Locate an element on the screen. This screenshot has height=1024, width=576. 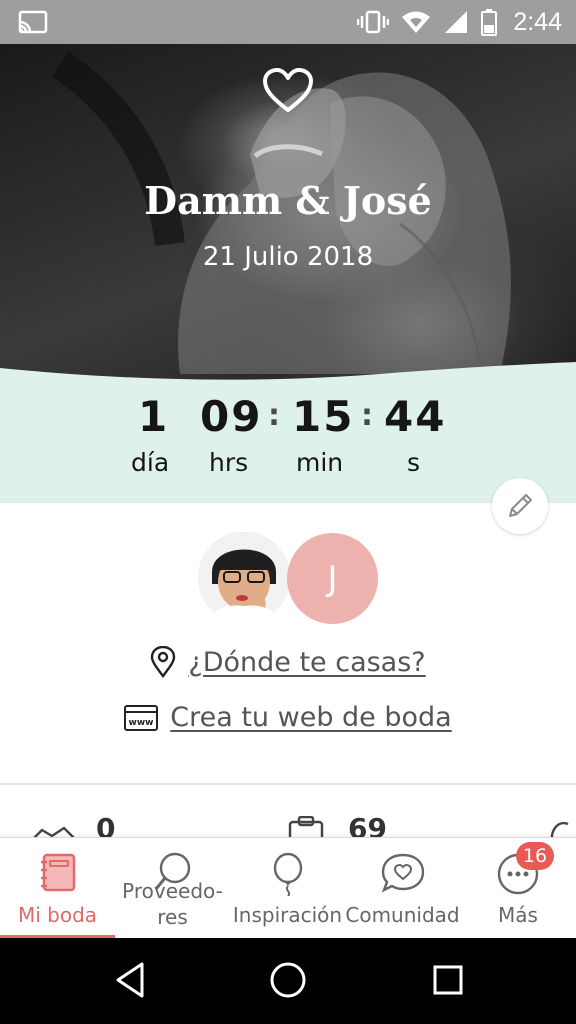
where-link-row: ¿Dónde te casas? is located at coordinates (288, 662).